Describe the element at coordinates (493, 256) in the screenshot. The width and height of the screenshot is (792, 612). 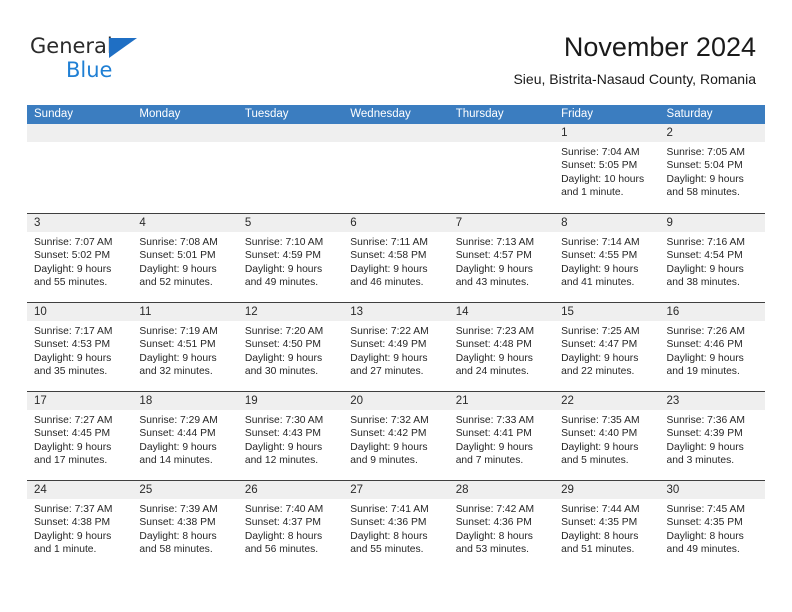
I see `sunset-text: Sunset: 4:57 PM` at that location.